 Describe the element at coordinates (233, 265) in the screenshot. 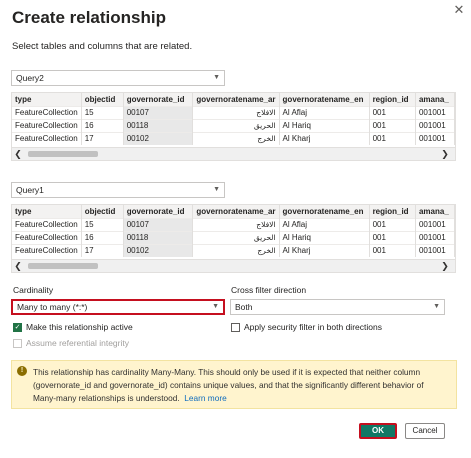

I see `table2-horizontal-scrollbar: ❮ ❯` at that location.